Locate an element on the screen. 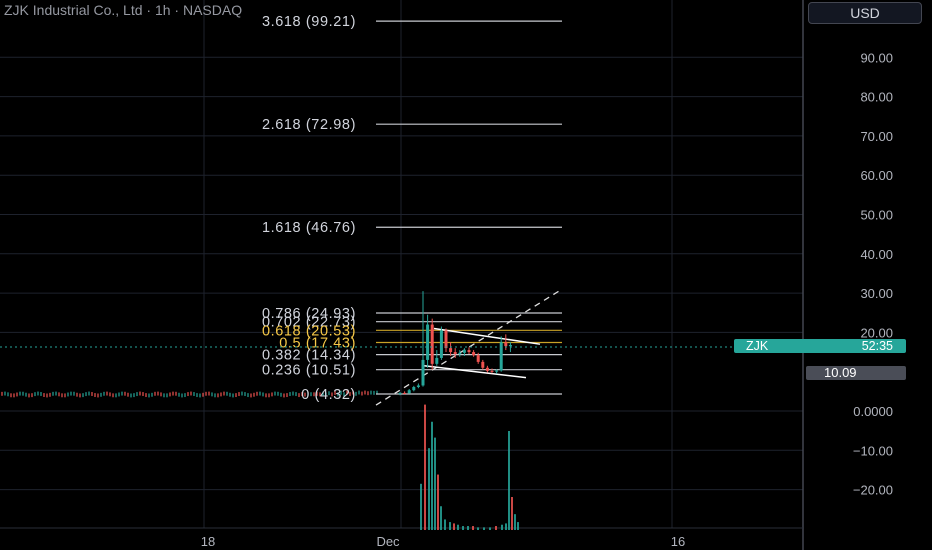  fib-level-label: 1.618 (46.76) is located at coordinates (309, 228).